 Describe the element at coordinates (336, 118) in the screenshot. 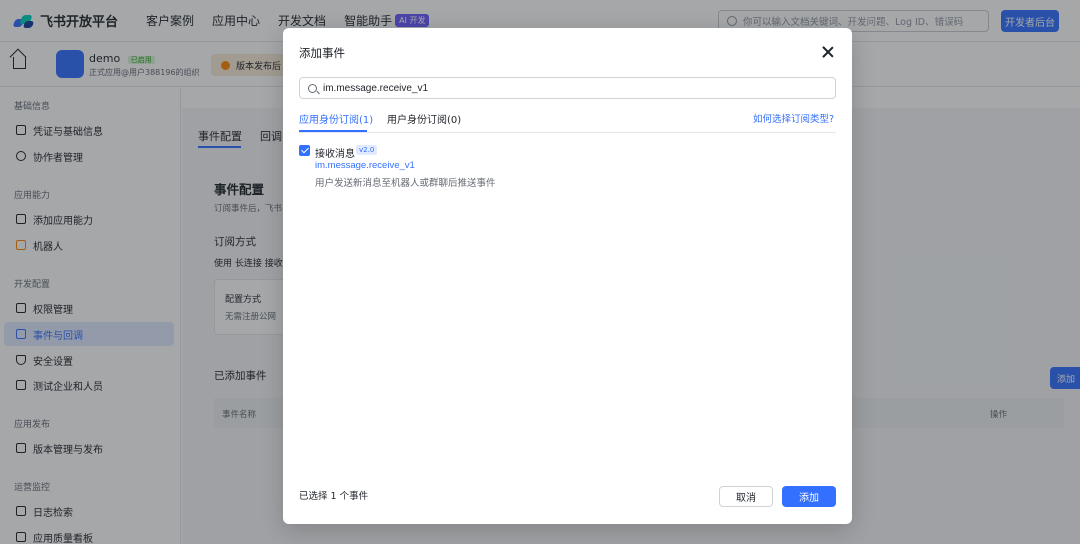

I see `tab-app-subscription: 应用身份订阅(1)` at that location.